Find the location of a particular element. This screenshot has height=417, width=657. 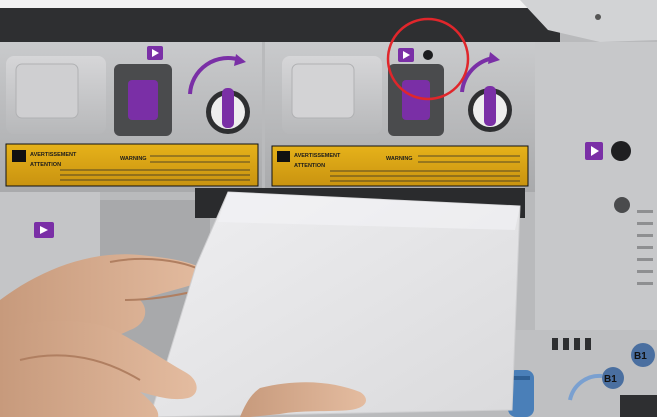

warning-label-right: AVERTISSEMENT ATTENTION WARNING is located at coordinates (400, 166).